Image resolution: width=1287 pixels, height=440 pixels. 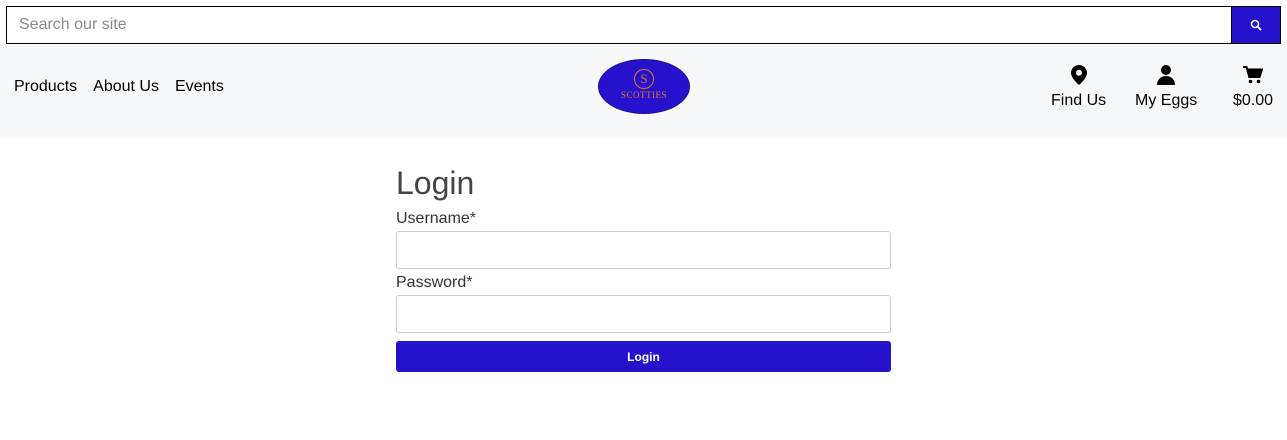 I want to click on site-logo: S SCOTTIES ​, so click(x=644, y=86).